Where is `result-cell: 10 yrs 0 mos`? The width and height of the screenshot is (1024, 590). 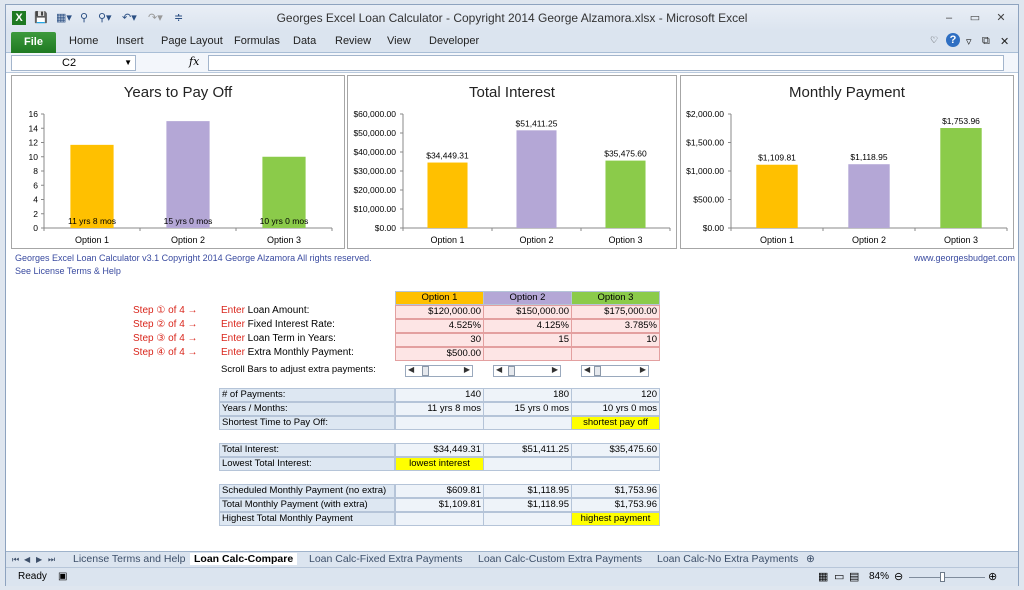 result-cell: 10 yrs 0 mos is located at coordinates (615, 409).